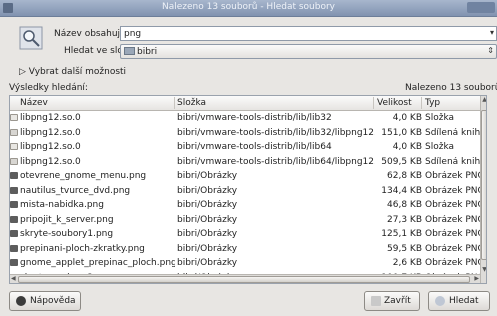 The width and height of the screenshot is (497, 316). I want to click on column-header-name: Název, so click(34, 103).